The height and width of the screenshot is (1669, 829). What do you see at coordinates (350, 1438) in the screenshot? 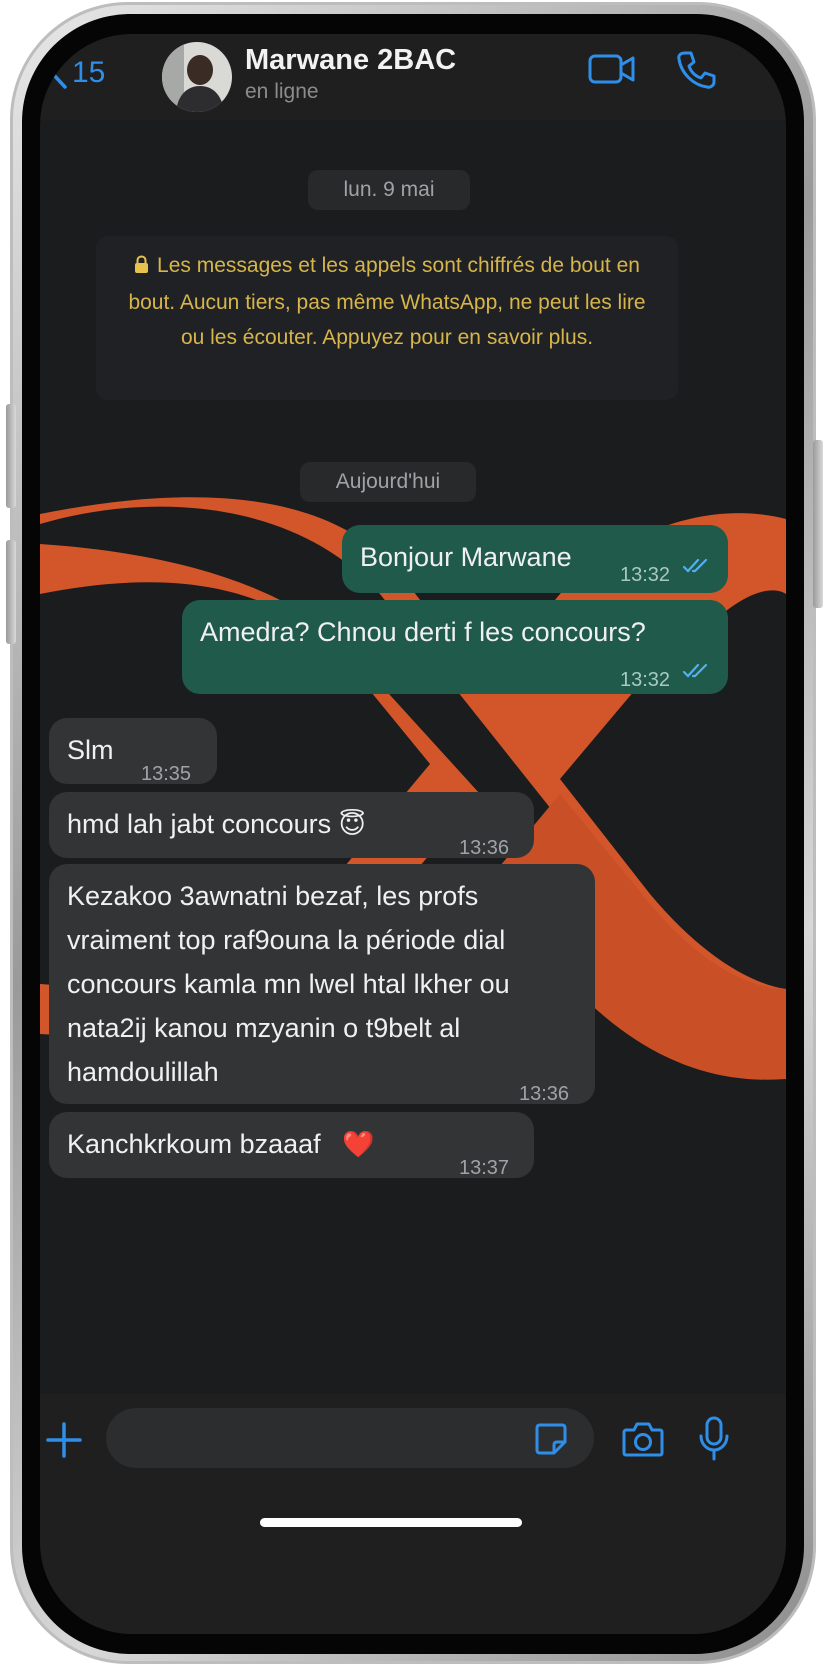
I see `message-input` at bounding box center [350, 1438].